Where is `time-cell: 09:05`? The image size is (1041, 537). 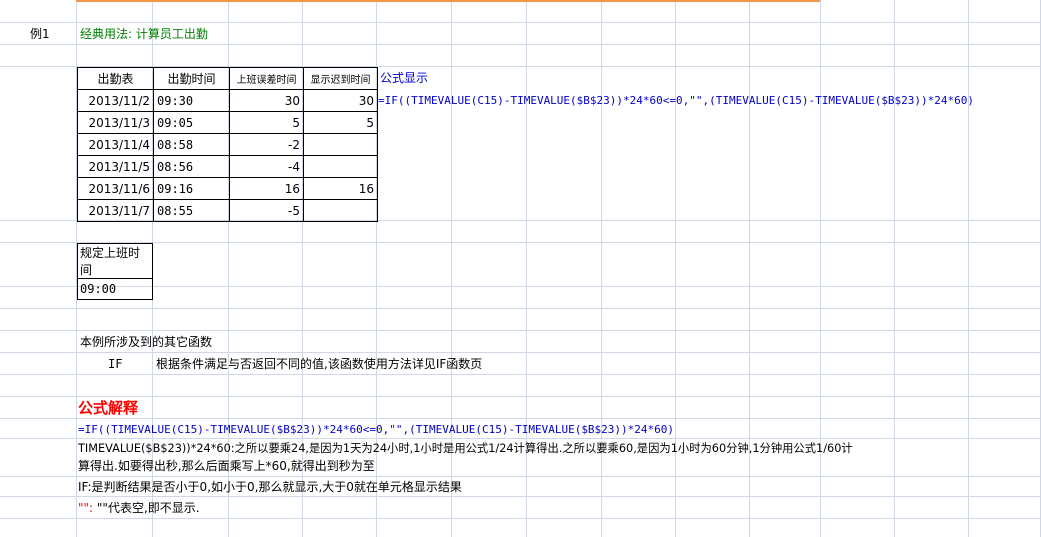
time-cell: 09:05 is located at coordinates (191, 122).